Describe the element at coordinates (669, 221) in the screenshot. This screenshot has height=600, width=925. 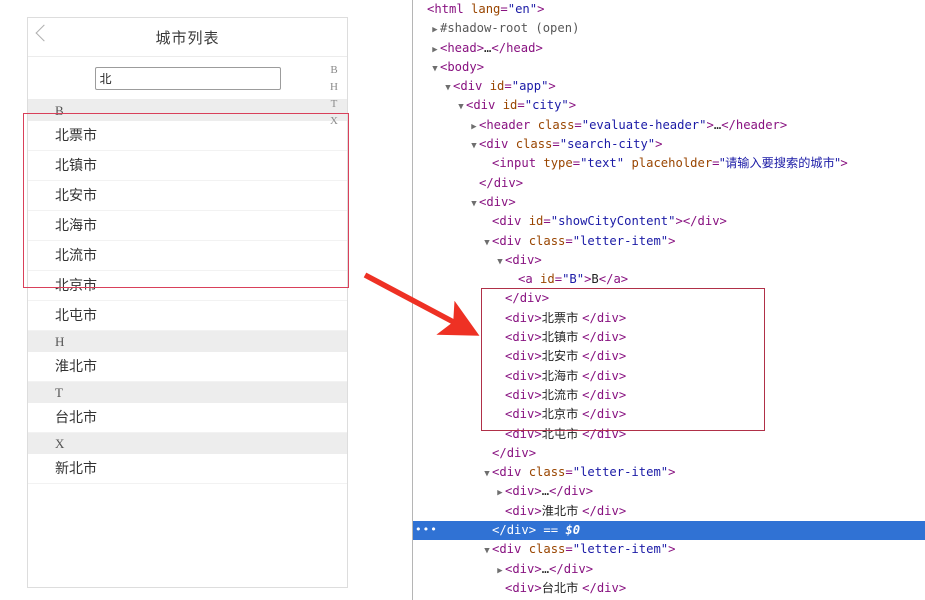
I see `dom-node-row: <div id="showCityContent"></div>` at that location.